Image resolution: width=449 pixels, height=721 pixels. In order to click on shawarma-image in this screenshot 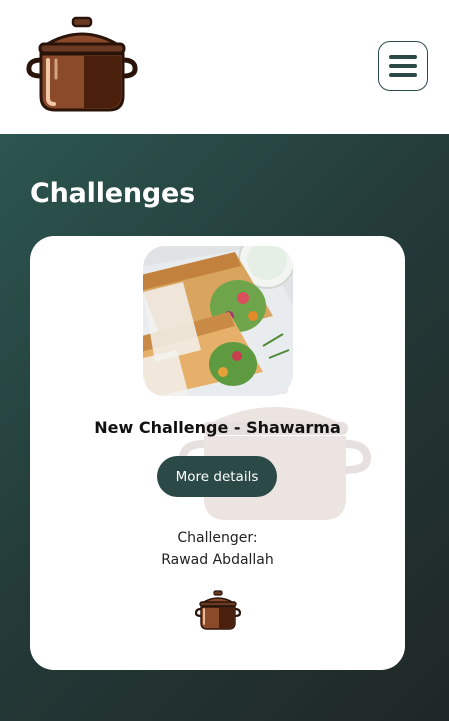, I will do `click(218, 321)`.